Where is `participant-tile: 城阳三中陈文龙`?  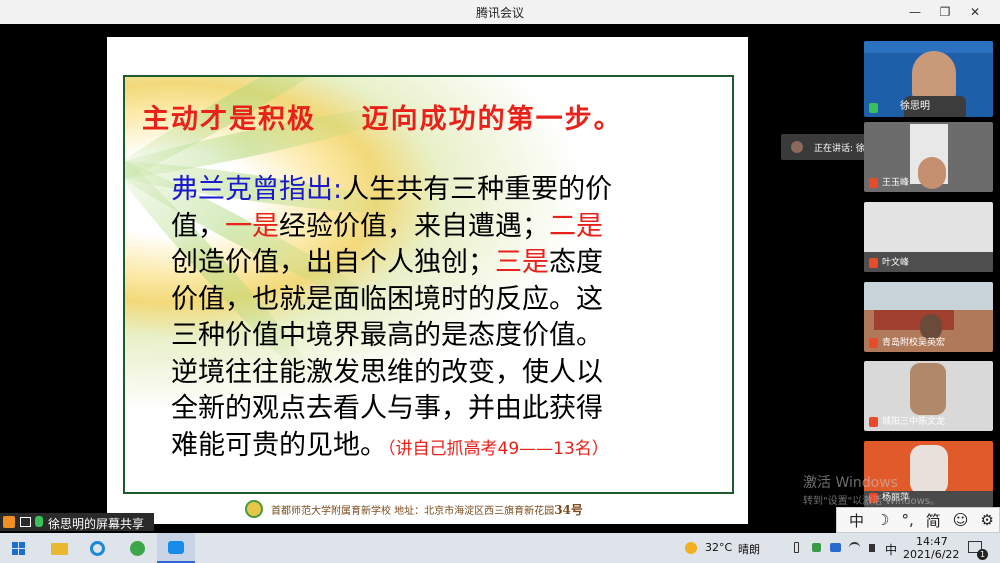 participant-tile: 城阳三中陈文龙 is located at coordinates (928, 396).